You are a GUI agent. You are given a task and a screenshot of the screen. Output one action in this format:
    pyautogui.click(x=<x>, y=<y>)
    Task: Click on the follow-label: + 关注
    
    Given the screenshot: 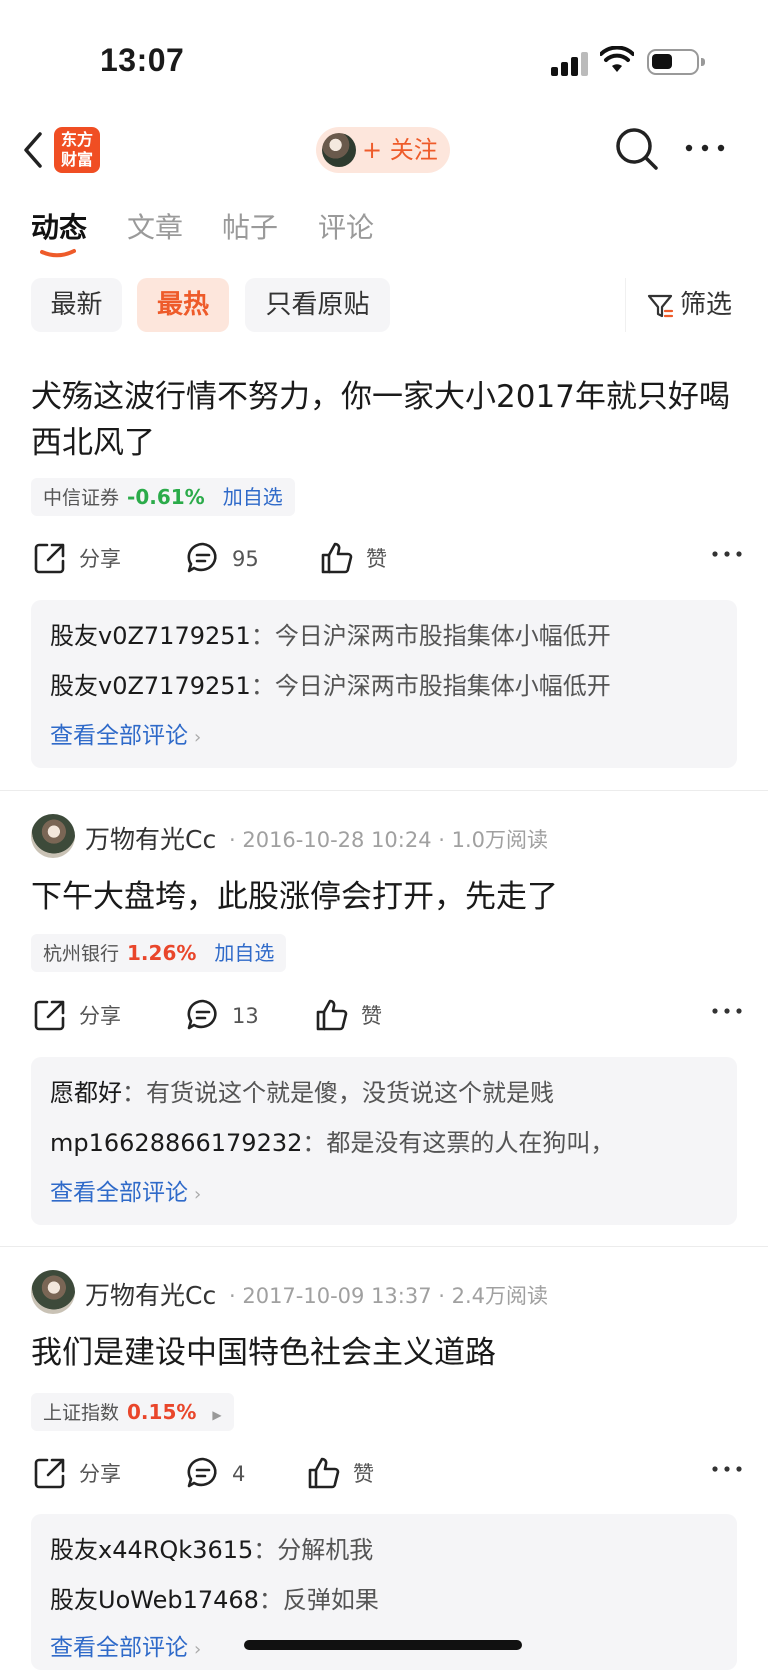 What is the action you would take?
    pyautogui.click(x=400, y=150)
    